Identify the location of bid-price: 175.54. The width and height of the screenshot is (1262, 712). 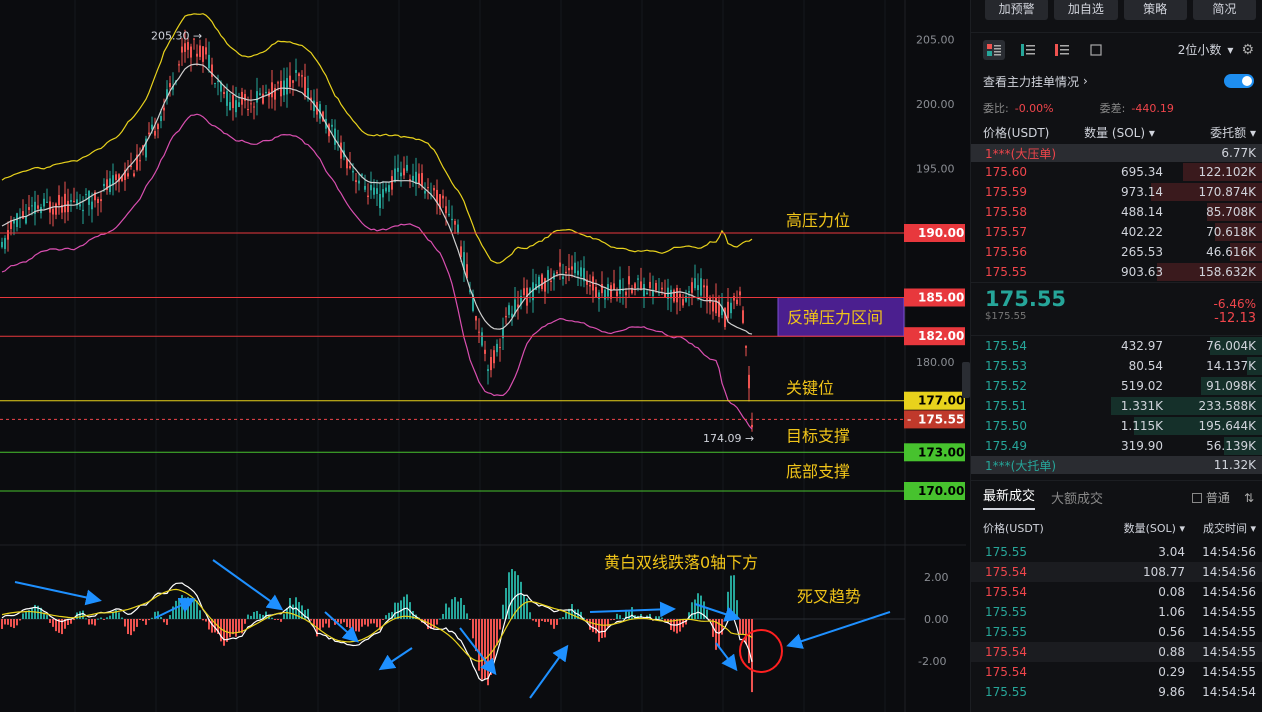
(1006, 346).